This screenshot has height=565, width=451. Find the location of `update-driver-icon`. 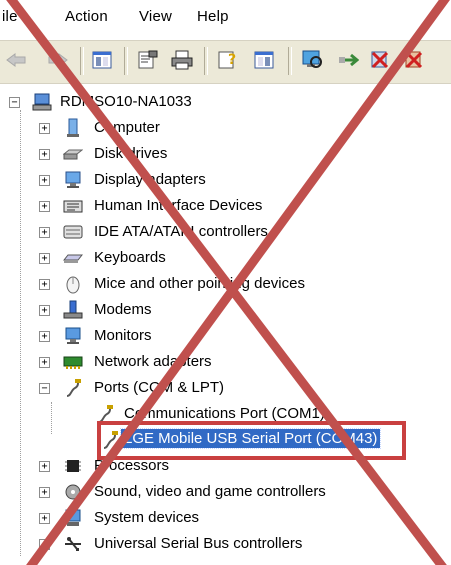

update-driver-icon is located at coordinates (348, 60).